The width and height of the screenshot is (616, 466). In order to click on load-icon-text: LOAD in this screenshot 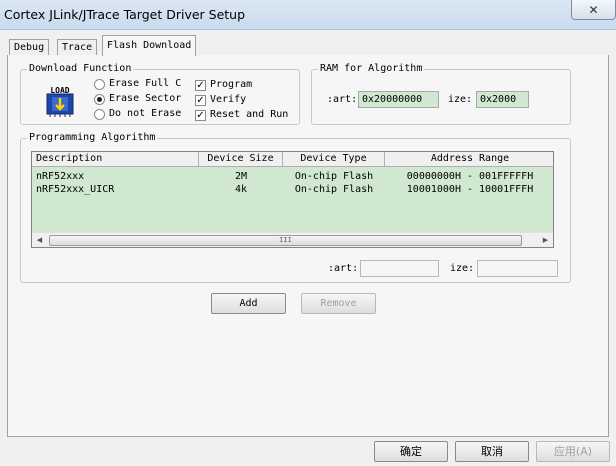, I will do `click(59, 90)`.